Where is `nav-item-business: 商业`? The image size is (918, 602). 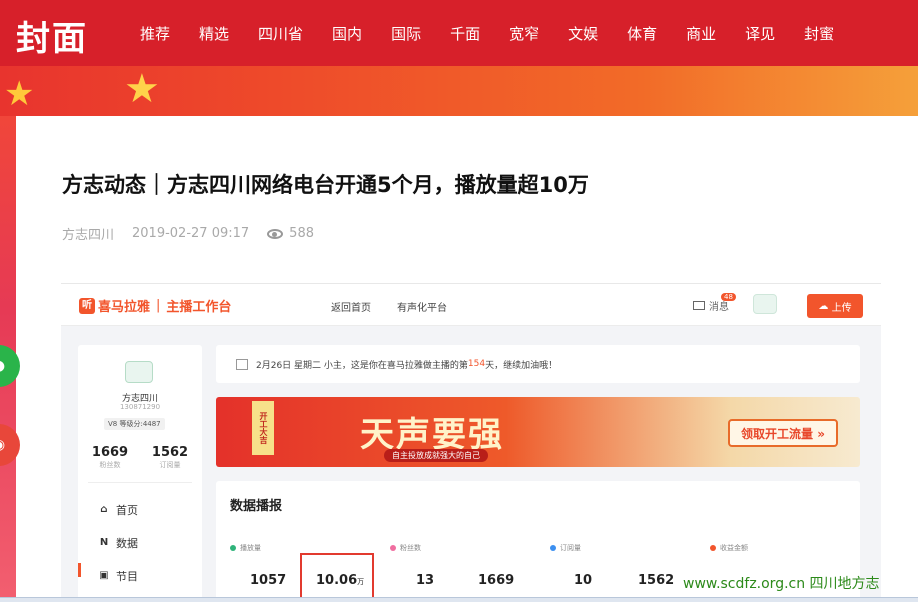
nav-item-business: 商业 is located at coordinates (701, 33).